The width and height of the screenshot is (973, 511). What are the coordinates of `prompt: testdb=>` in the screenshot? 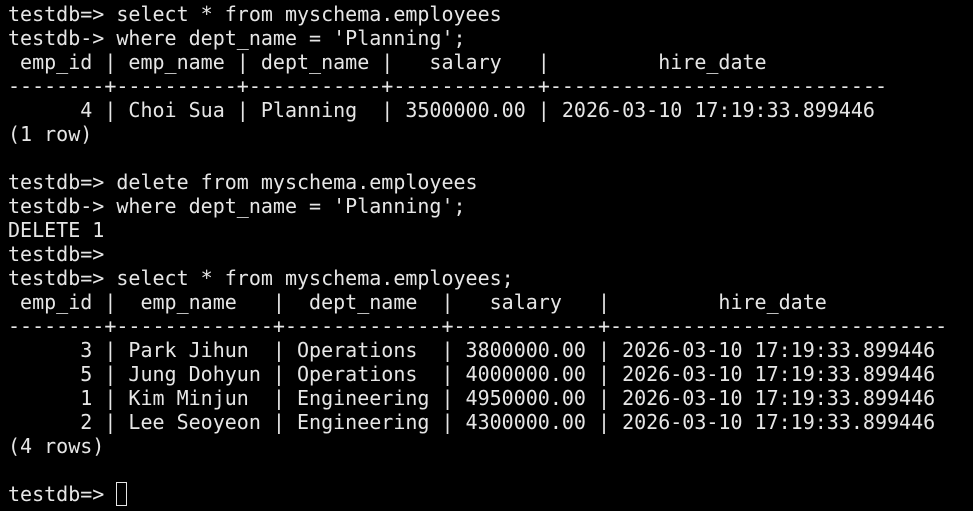 It's located at (62, 494).